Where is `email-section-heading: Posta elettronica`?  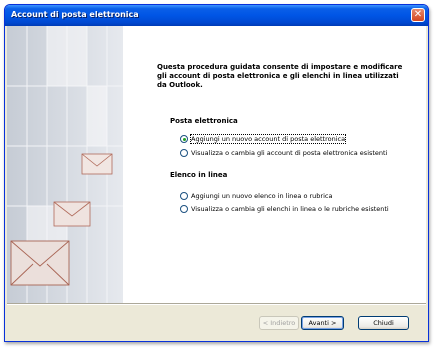 email-section-heading: Posta elettronica is located at coordinates (204, 121).